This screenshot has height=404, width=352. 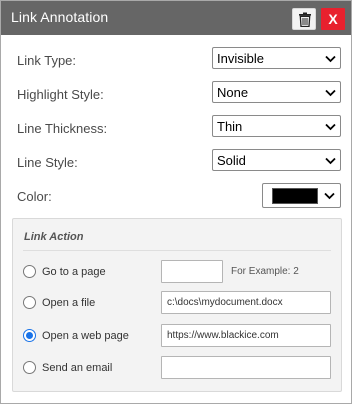 I want to click on link-type-select: Invisible, so click(x=276, y=58).